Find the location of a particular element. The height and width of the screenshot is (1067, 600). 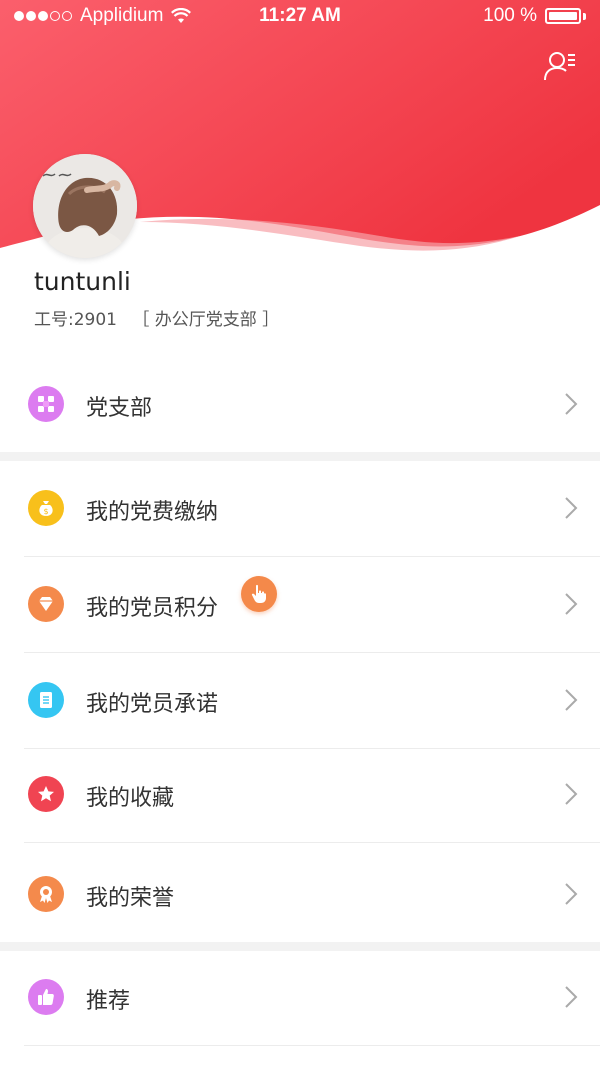

thumbs-up-icon is located at coordinates (46, 997).